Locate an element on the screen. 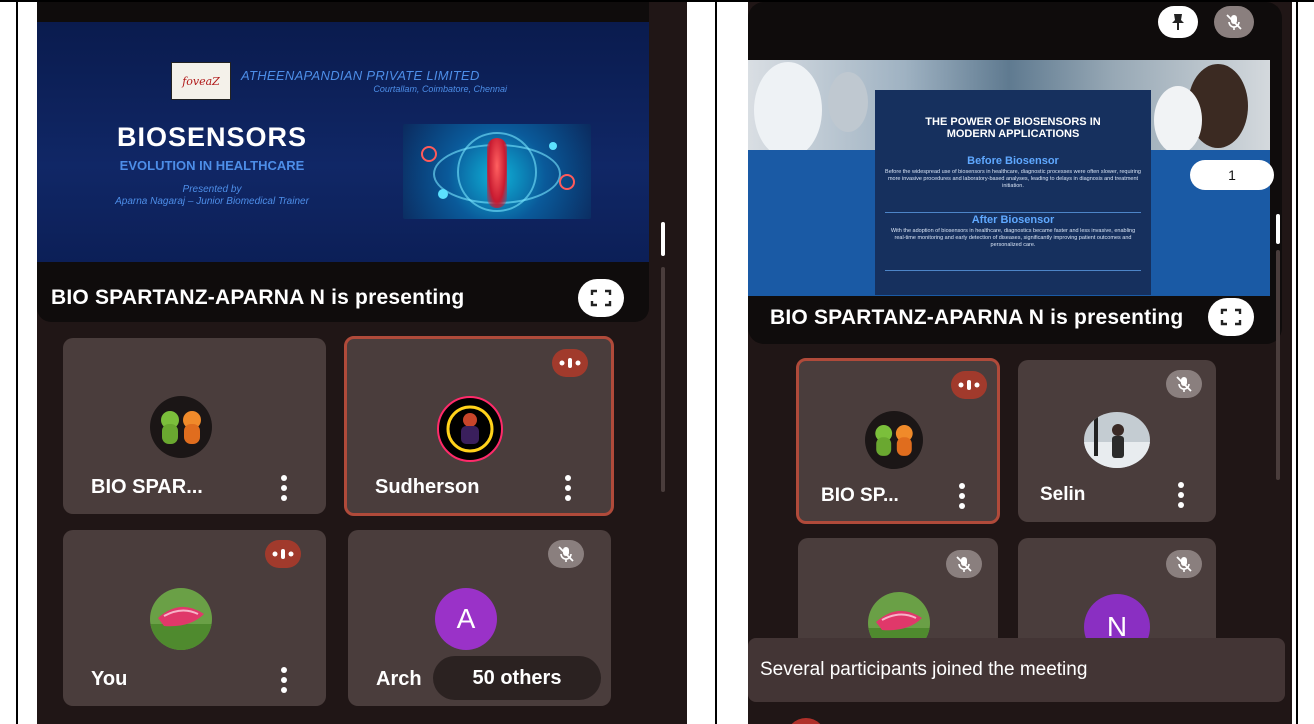 Image resolution: width=1314 pixels, height=724 pixels. frame-right-border is located at coordinates (1297, 362).